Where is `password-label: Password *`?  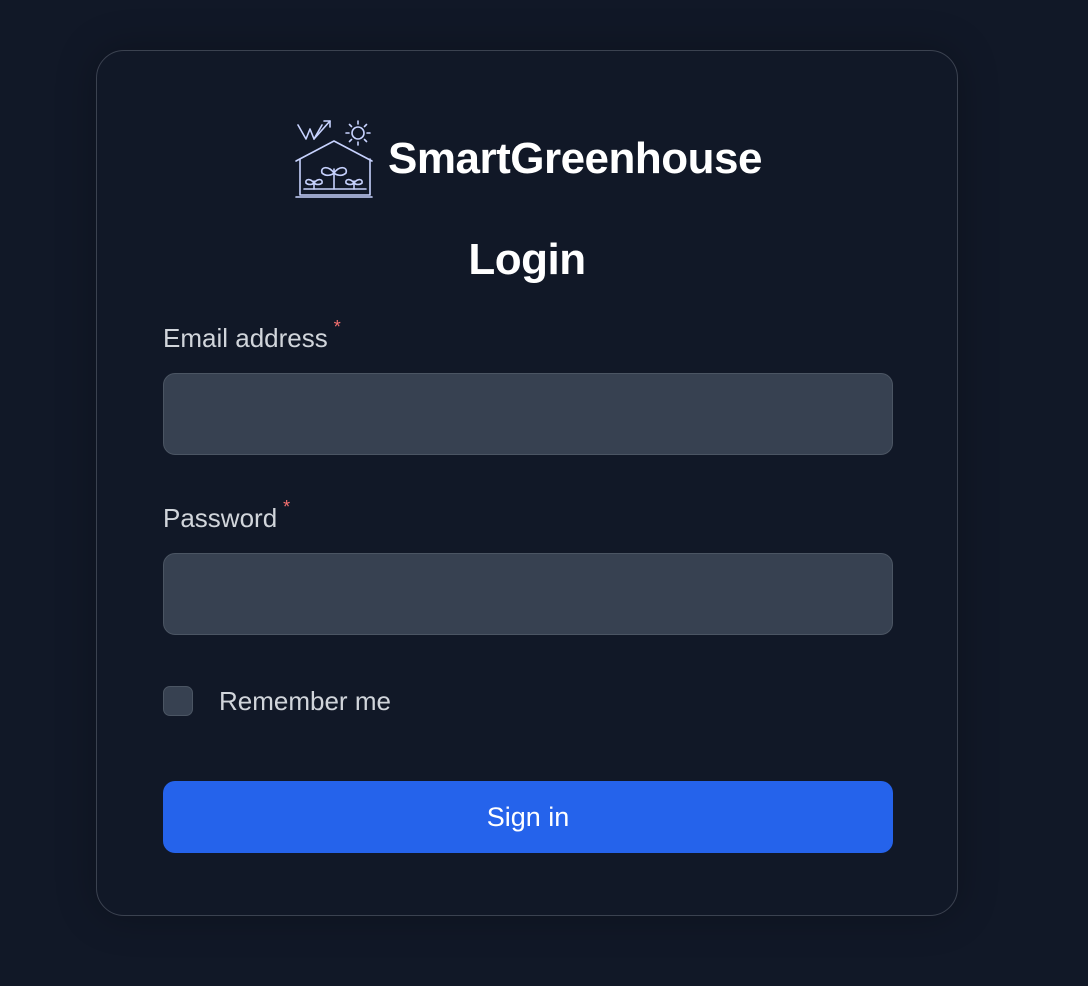
password-label: Password * is located at coordinates (226, 516).